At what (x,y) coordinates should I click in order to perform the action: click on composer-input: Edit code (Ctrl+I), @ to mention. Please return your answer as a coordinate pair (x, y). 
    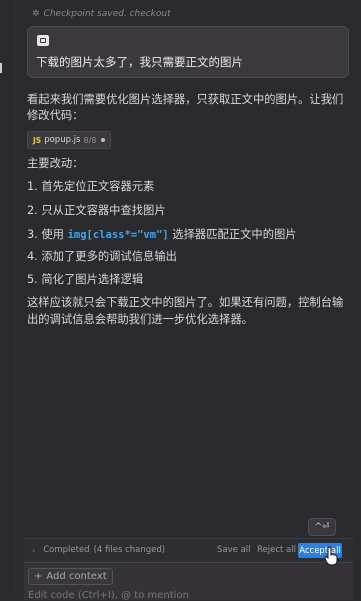
    Looking at the image, I should click on (108, 595).